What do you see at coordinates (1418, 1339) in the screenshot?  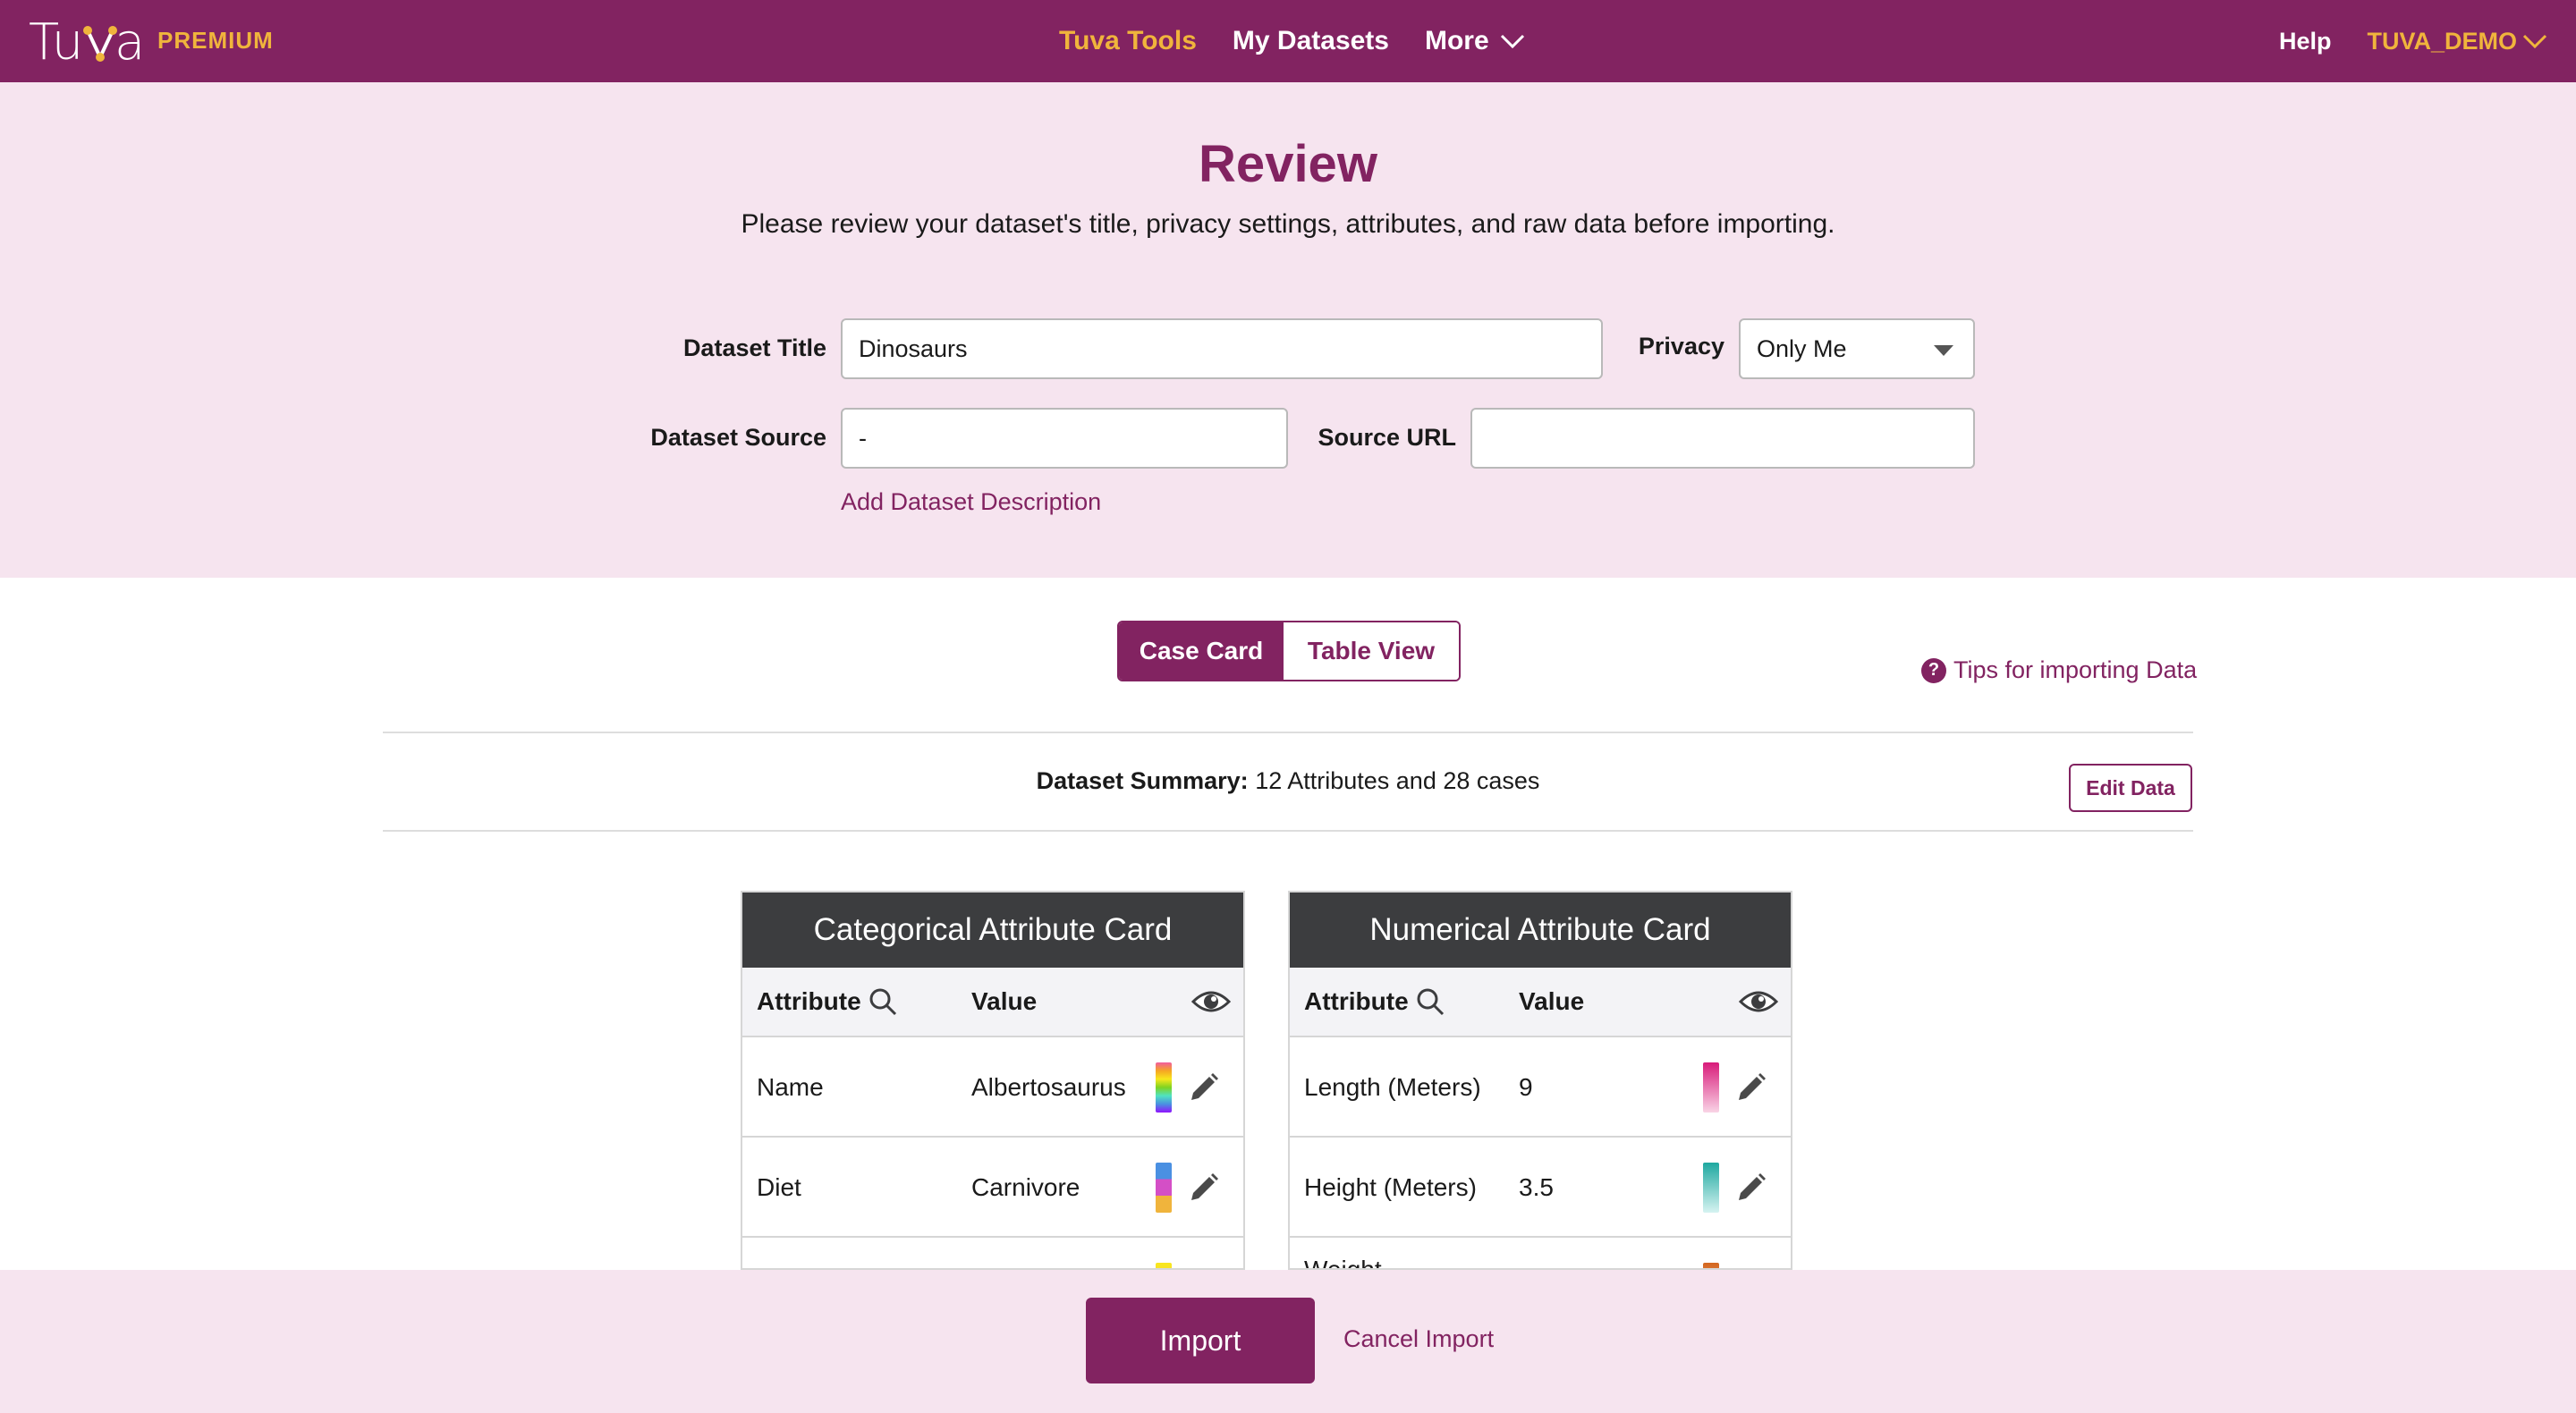 I see `cancel-import-link: Cancel Import` at bounding box center [1418, 1339].